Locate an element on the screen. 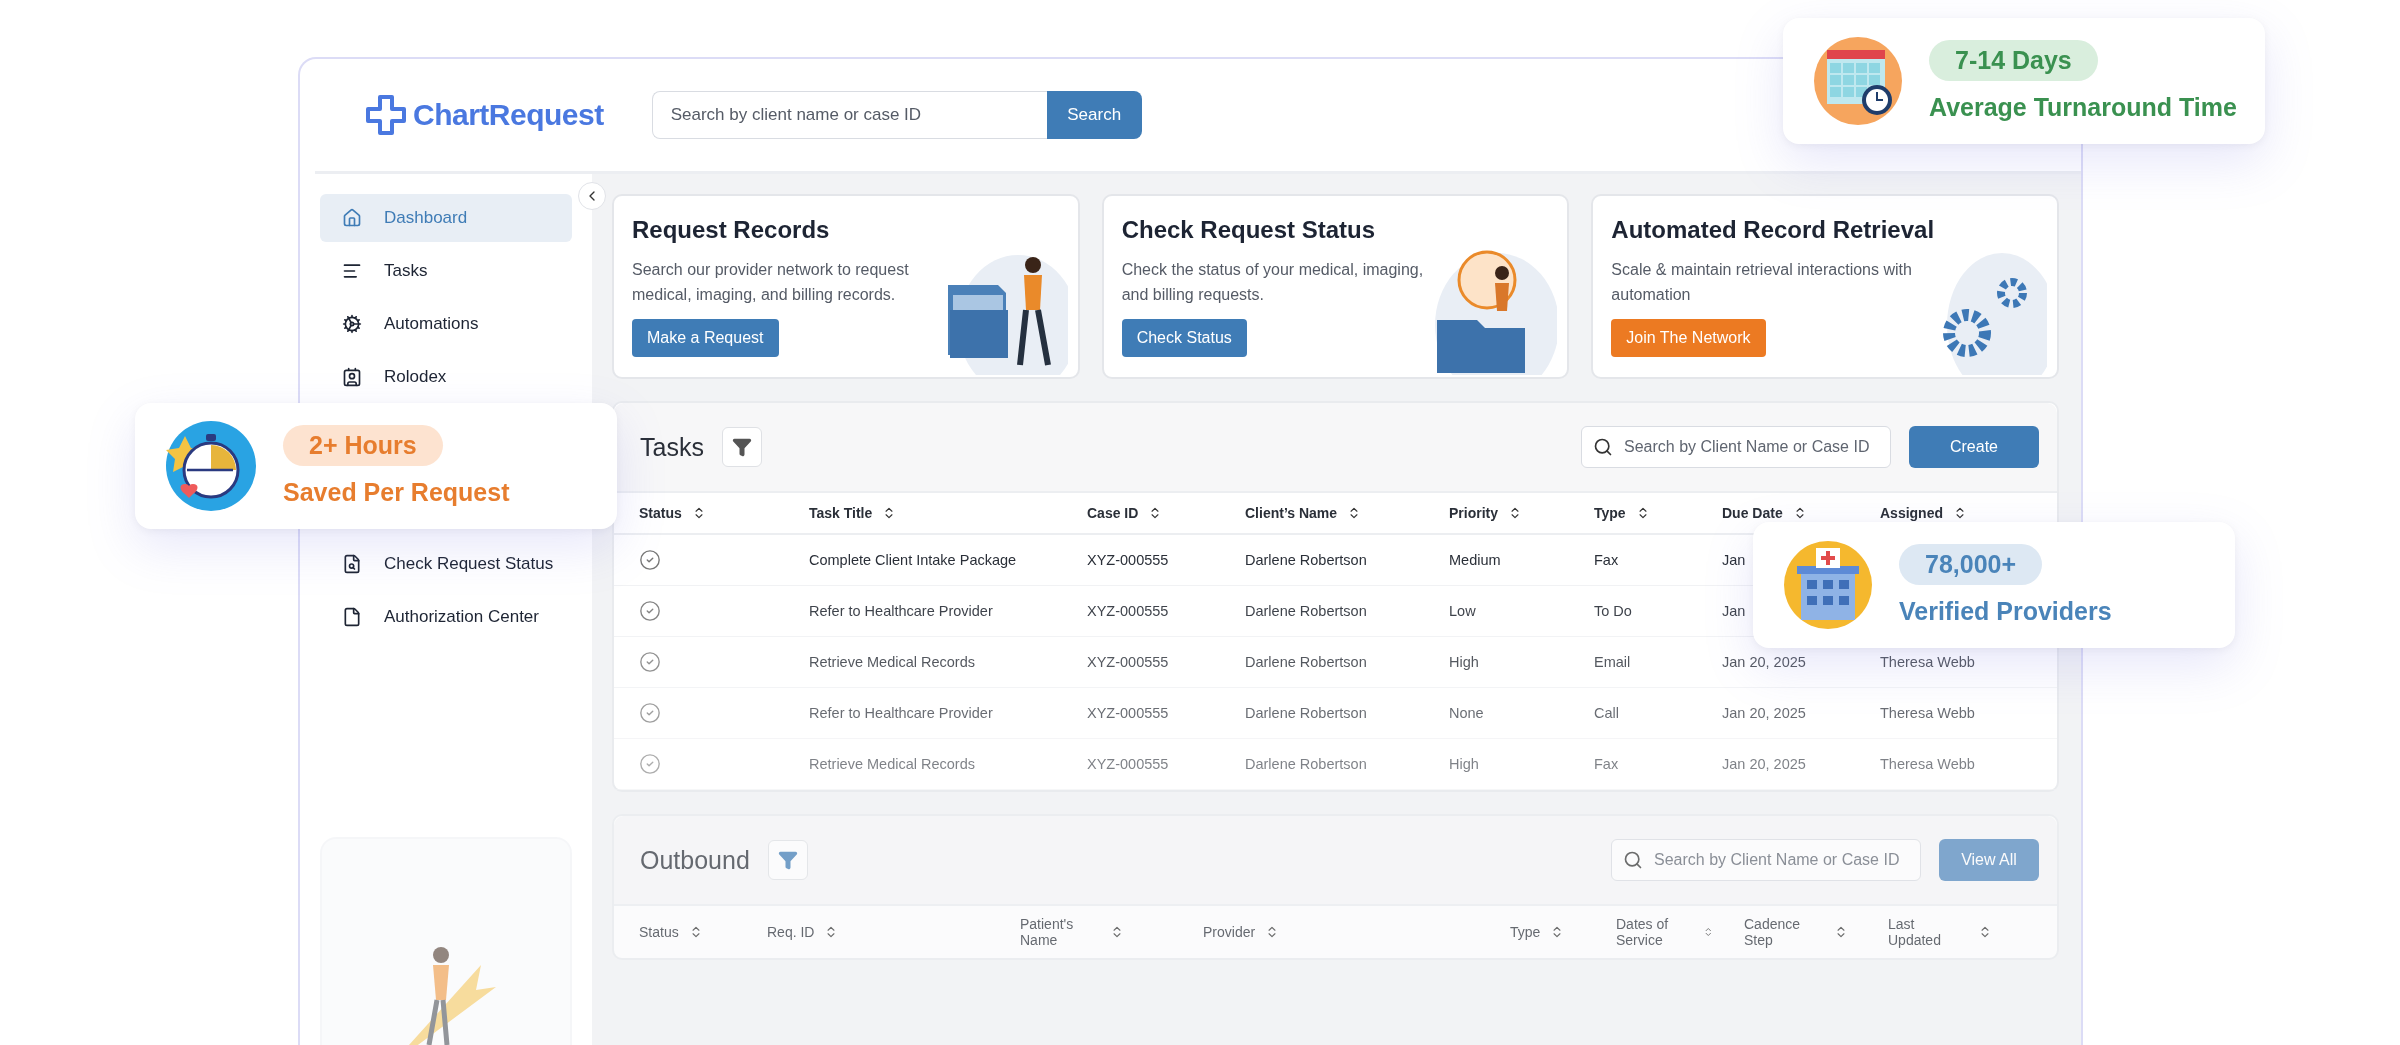 The width and height of the screenshot is (2400, 1045). card-title: Request Records is located at coordinates (731, 230).